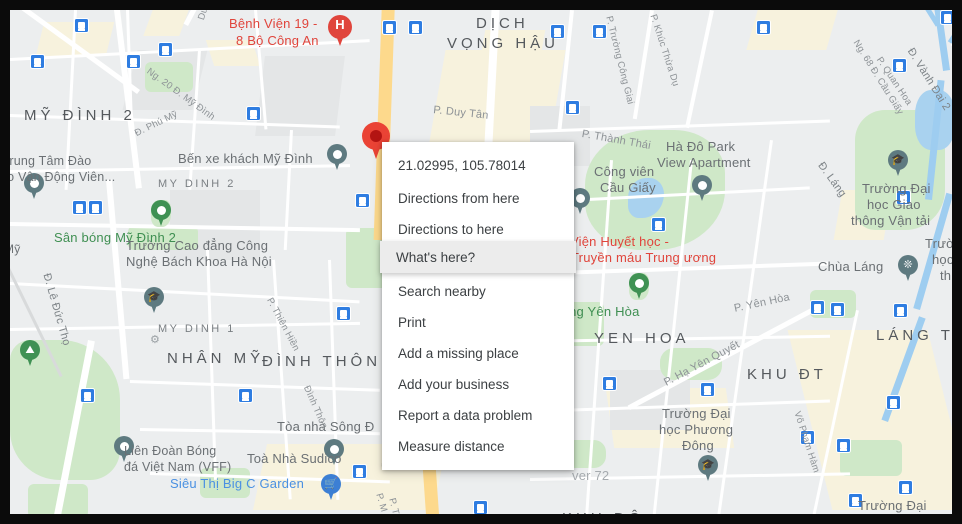 This screenshot has height=524, width=962. Describe the element at coordinates (178, 467) in the screenshot. I see `poi-label: đá Việt Nam (VFF)` at that location.